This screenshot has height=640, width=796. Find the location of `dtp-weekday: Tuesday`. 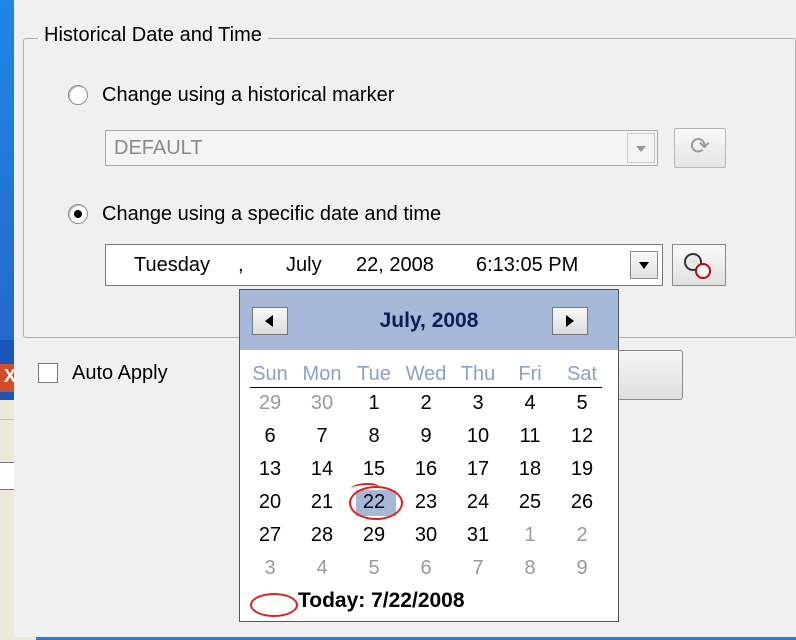

dtp-weekday: Tuesday is located at coordinates (172, 265).